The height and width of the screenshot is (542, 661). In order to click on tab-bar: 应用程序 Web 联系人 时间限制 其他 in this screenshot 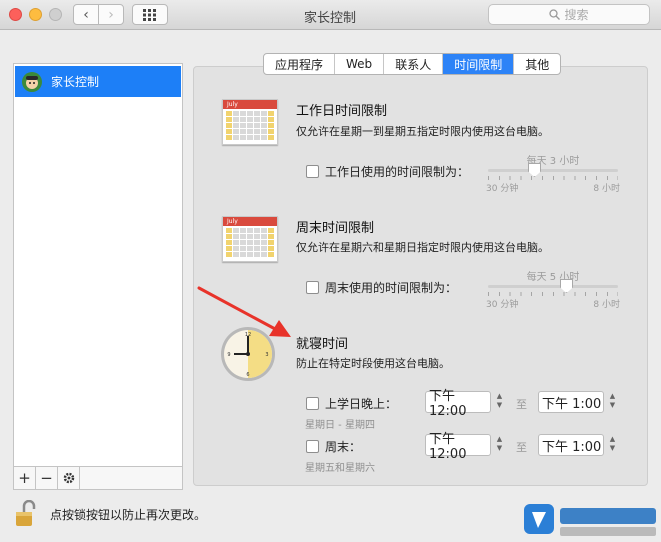, I will do `click(412, 64)`.